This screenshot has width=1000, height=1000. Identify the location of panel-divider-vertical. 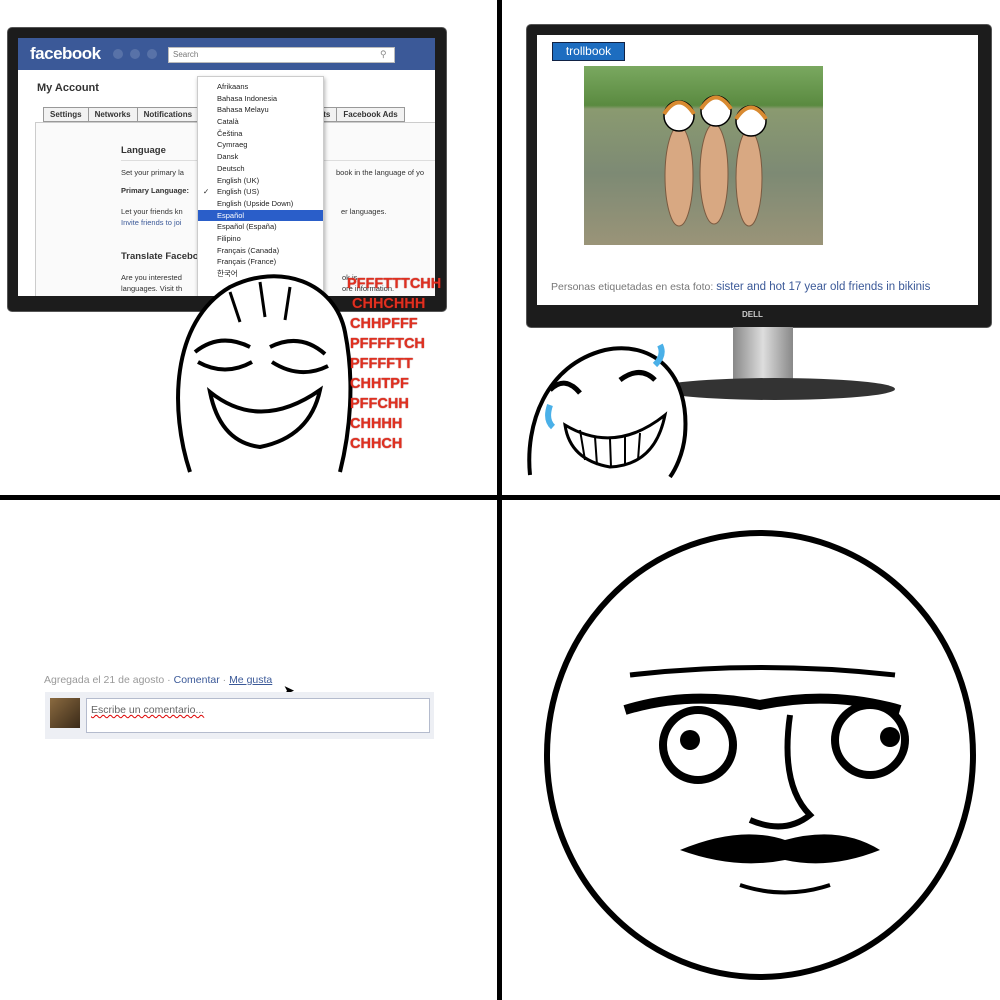
(499, 500).